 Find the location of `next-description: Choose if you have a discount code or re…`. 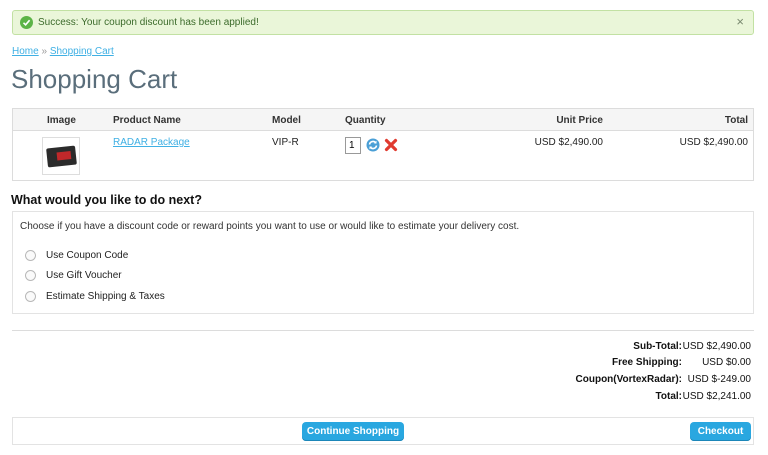

next-description: Choose if you have a discount code or re… is located at coordinates (270, 226).